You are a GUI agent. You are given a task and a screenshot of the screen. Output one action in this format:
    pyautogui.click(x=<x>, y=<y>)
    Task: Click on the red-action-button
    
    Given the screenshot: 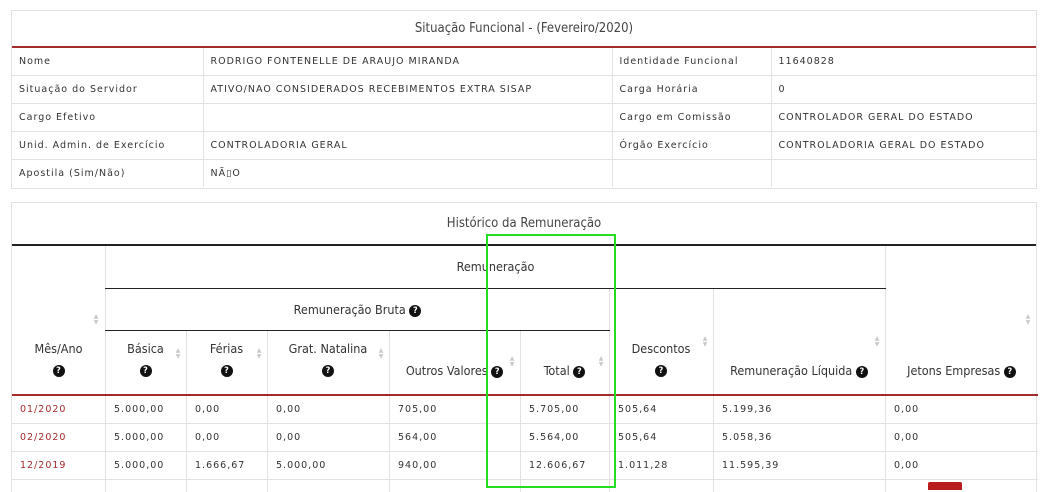 What is the action you would take?
    pyautogui.click(x=945, y=486)
    